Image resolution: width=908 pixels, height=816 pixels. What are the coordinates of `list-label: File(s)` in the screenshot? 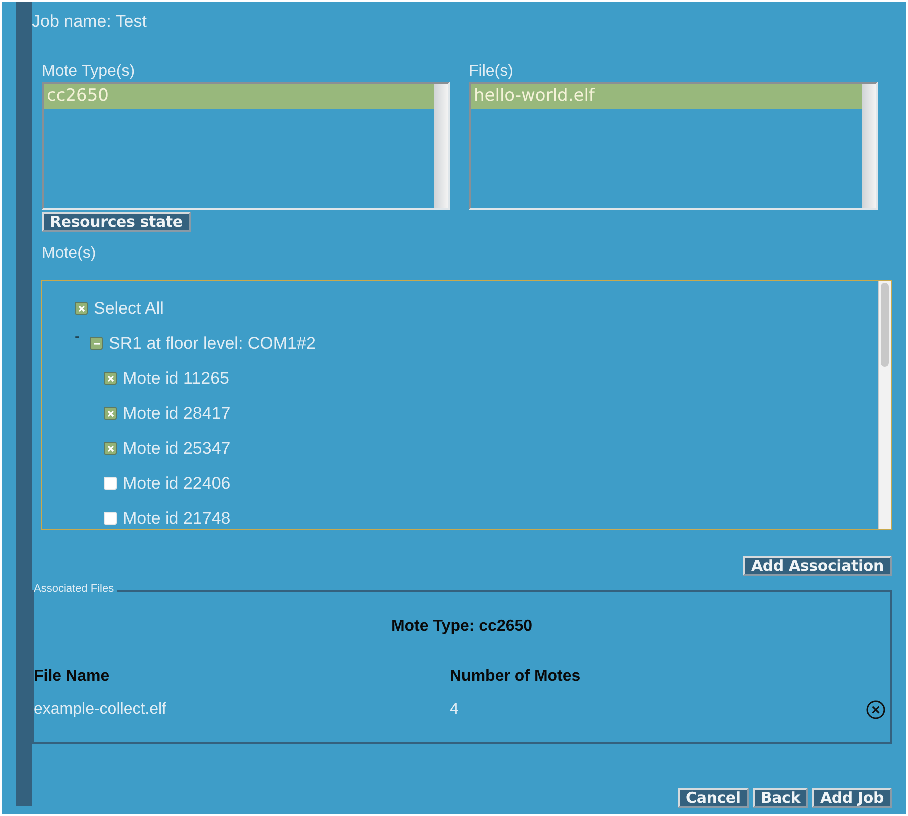 It's located at (491, 72).